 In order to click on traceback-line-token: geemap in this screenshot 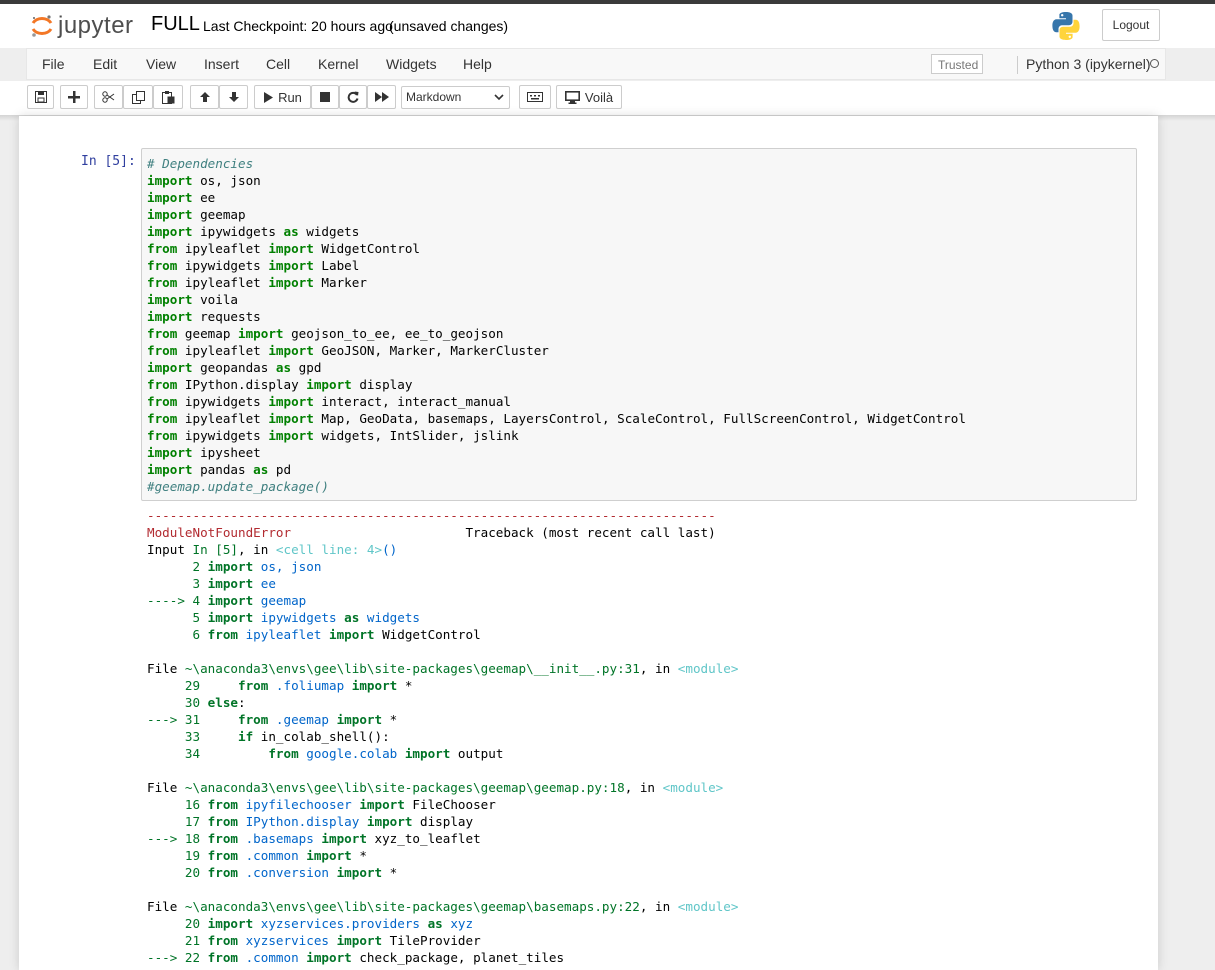, I will do `click(280, 600)`.